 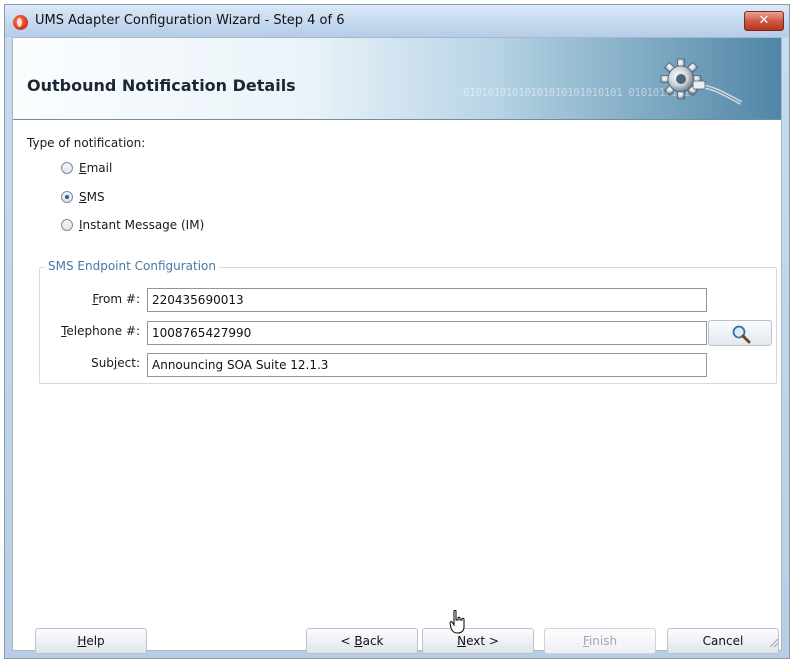 What do you see at coordinates (701, 81) in the screenshot?
I see `gear-cable-icon` at bounding box center [701, 81].